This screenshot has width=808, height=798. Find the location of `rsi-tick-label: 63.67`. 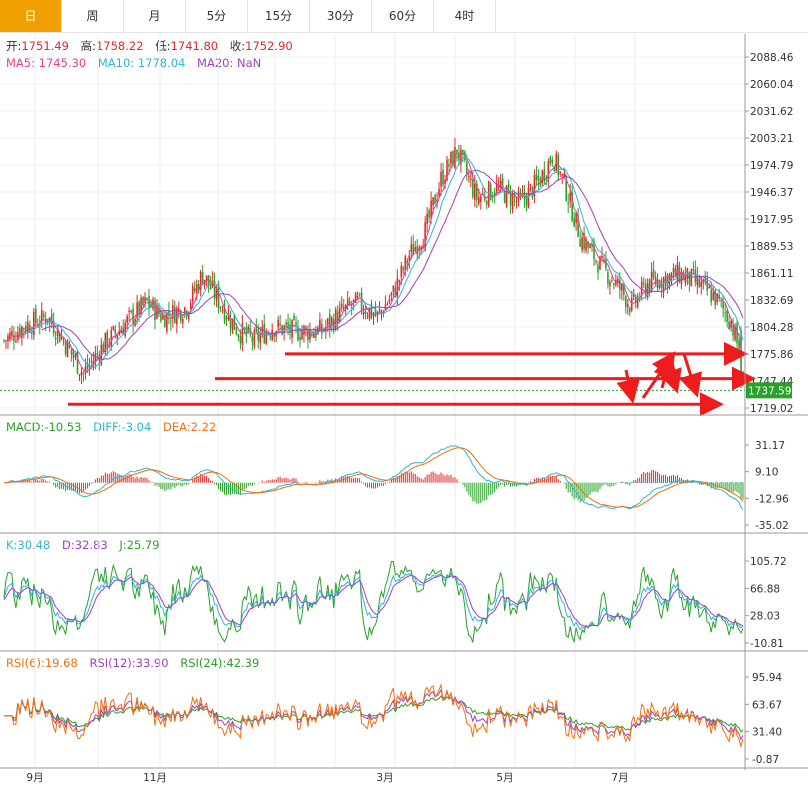

rsi-tick-label: 63.67 is located at coordinates (767, 705).